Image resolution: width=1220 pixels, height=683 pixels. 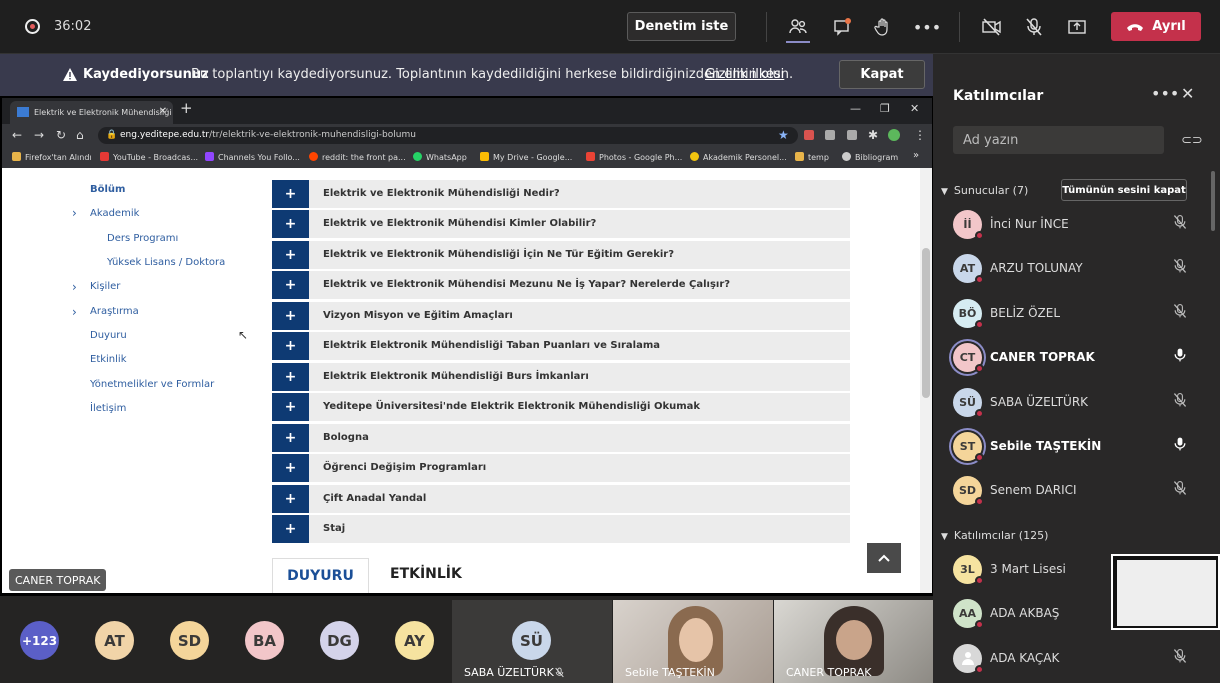 What do you see at coordinates (561, 499) in the screenshot?
I see `accordion-item: + Çift Anadal Yandal` at bounding box center [561, 499].